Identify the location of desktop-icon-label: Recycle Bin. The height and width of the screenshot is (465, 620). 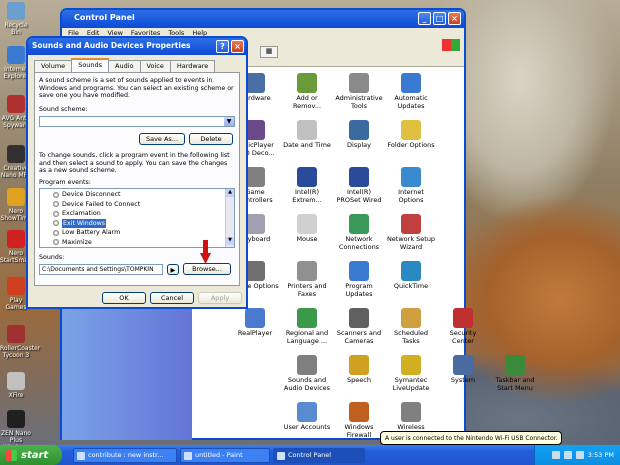
(16, 29).